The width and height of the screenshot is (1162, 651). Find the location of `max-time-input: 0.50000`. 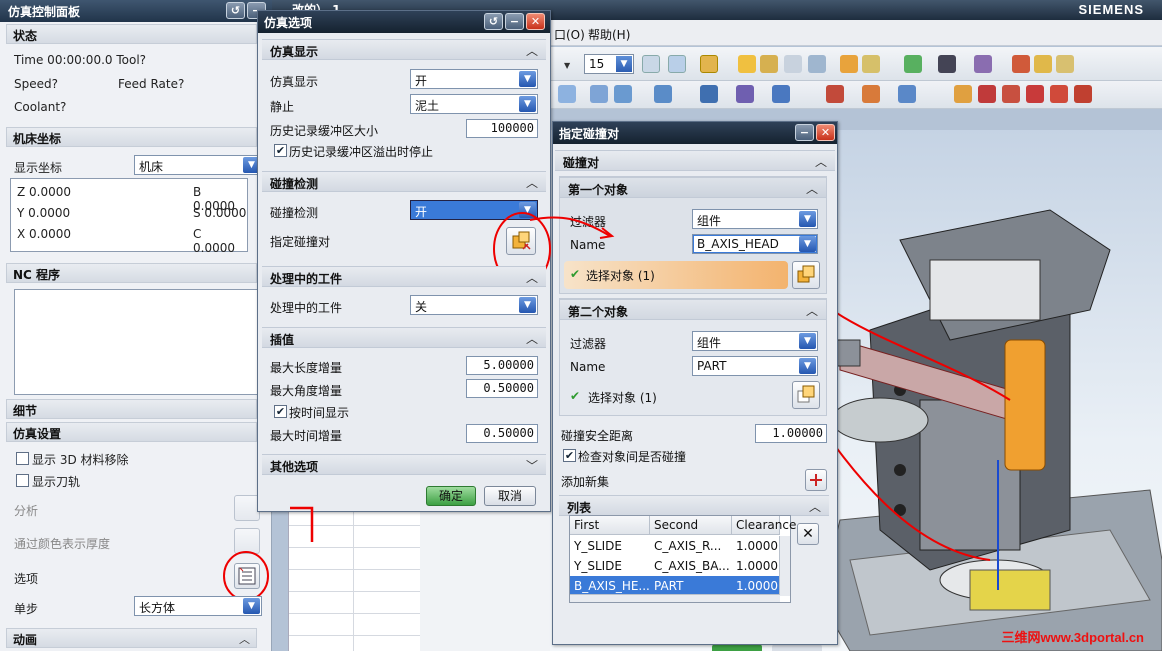

max-time-input: 0.50000 is located at coordinates (502, 433).